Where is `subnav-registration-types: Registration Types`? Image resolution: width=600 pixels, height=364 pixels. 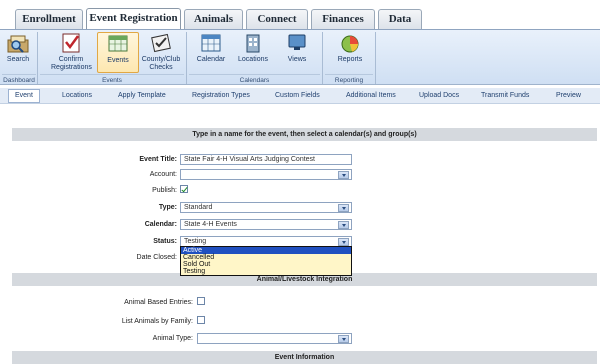 subnav-registration-types: Registration Types is located at coordinates (221, 96).